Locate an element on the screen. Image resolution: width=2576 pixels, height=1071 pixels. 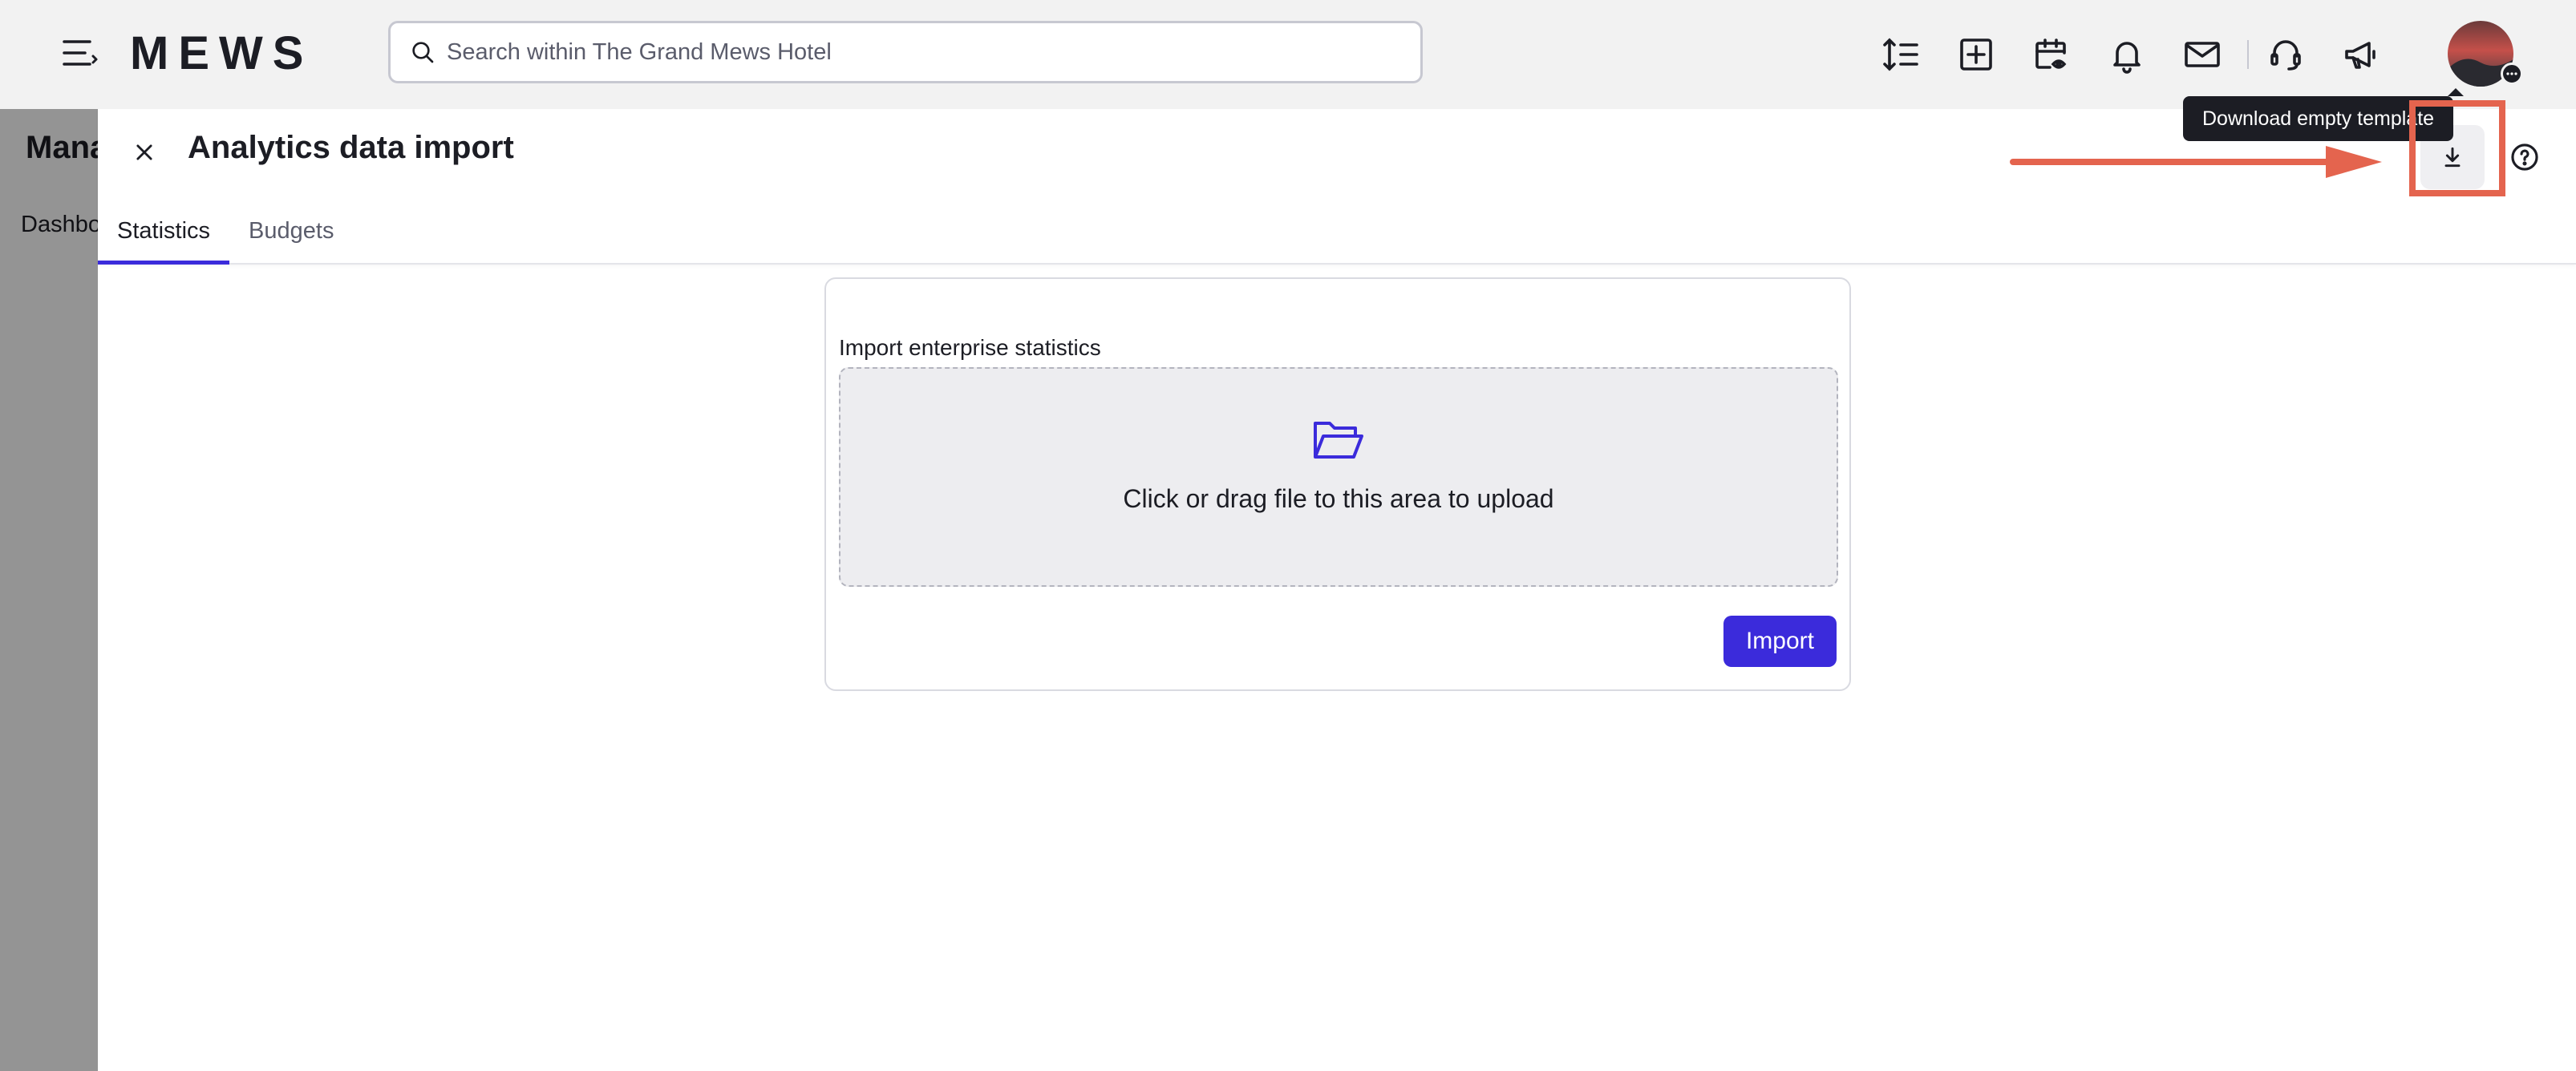
top-icon-bar is located at coordinates (2144, 54).